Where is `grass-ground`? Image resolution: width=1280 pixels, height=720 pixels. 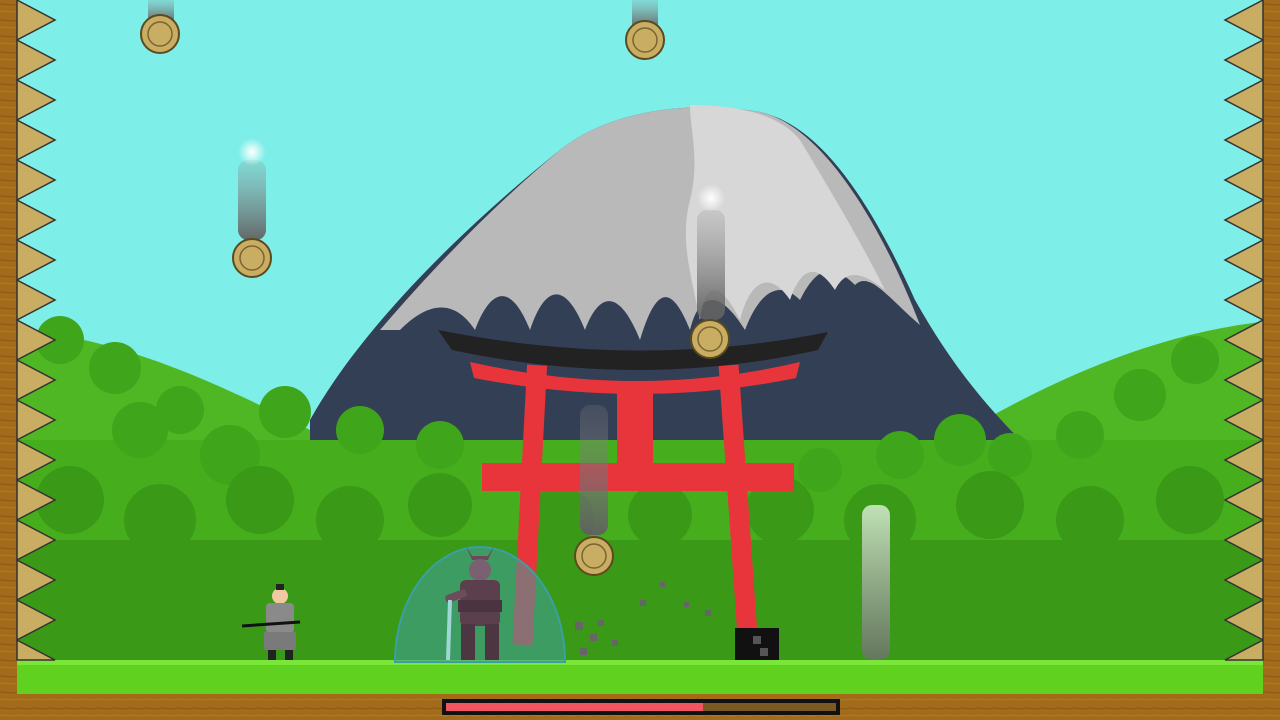
grass-ground is located at coordinates (640, 677).